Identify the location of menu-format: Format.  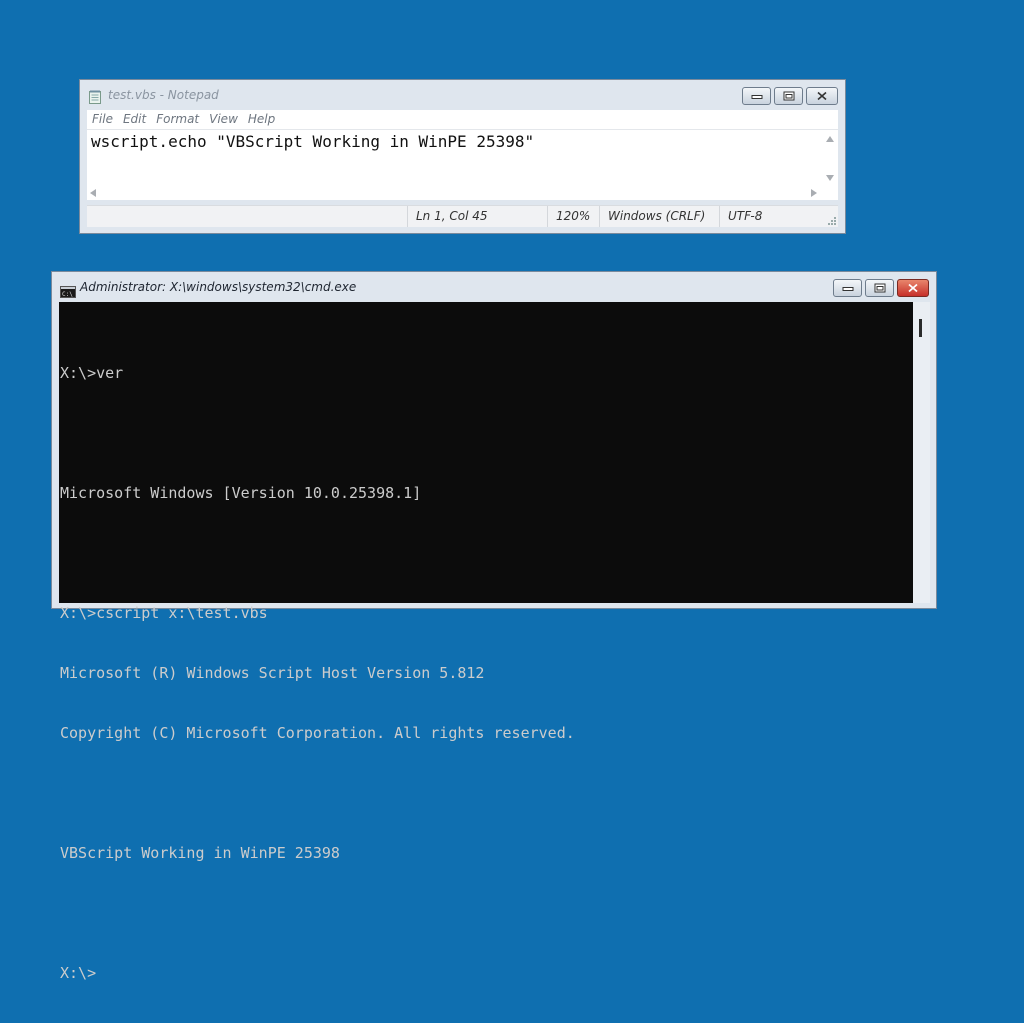
(177, 119).